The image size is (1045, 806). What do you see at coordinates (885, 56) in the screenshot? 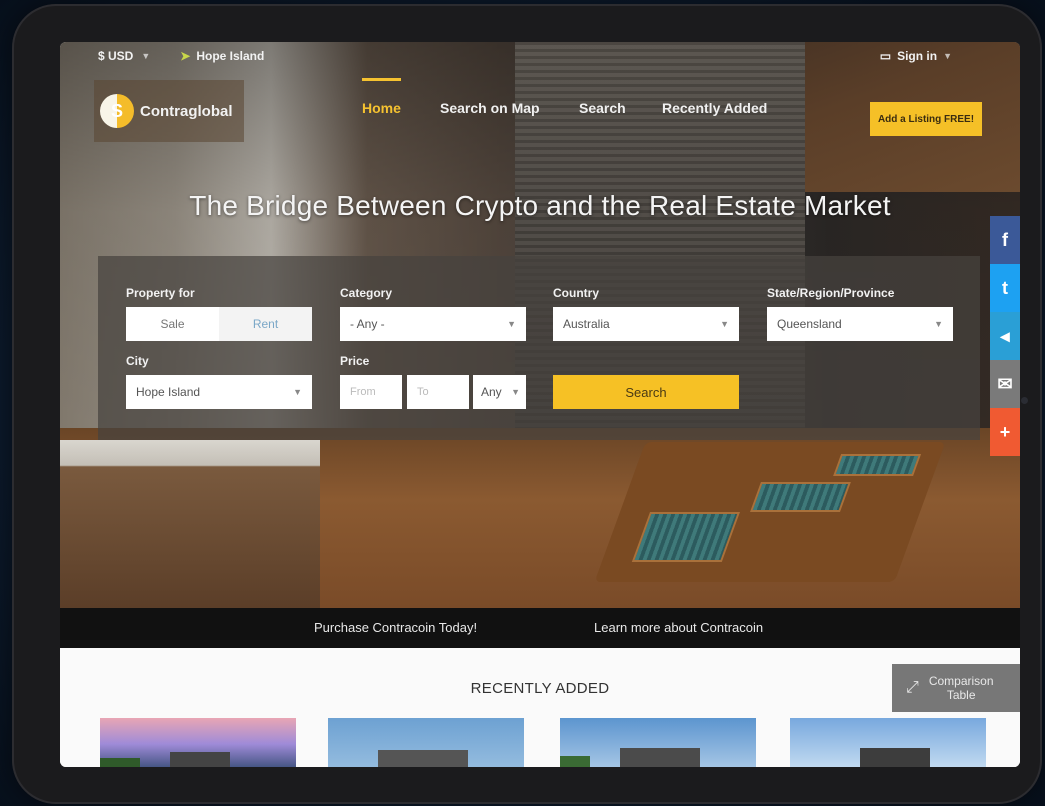
I see `user-icon: ▭` at bounding box center [885, 56].